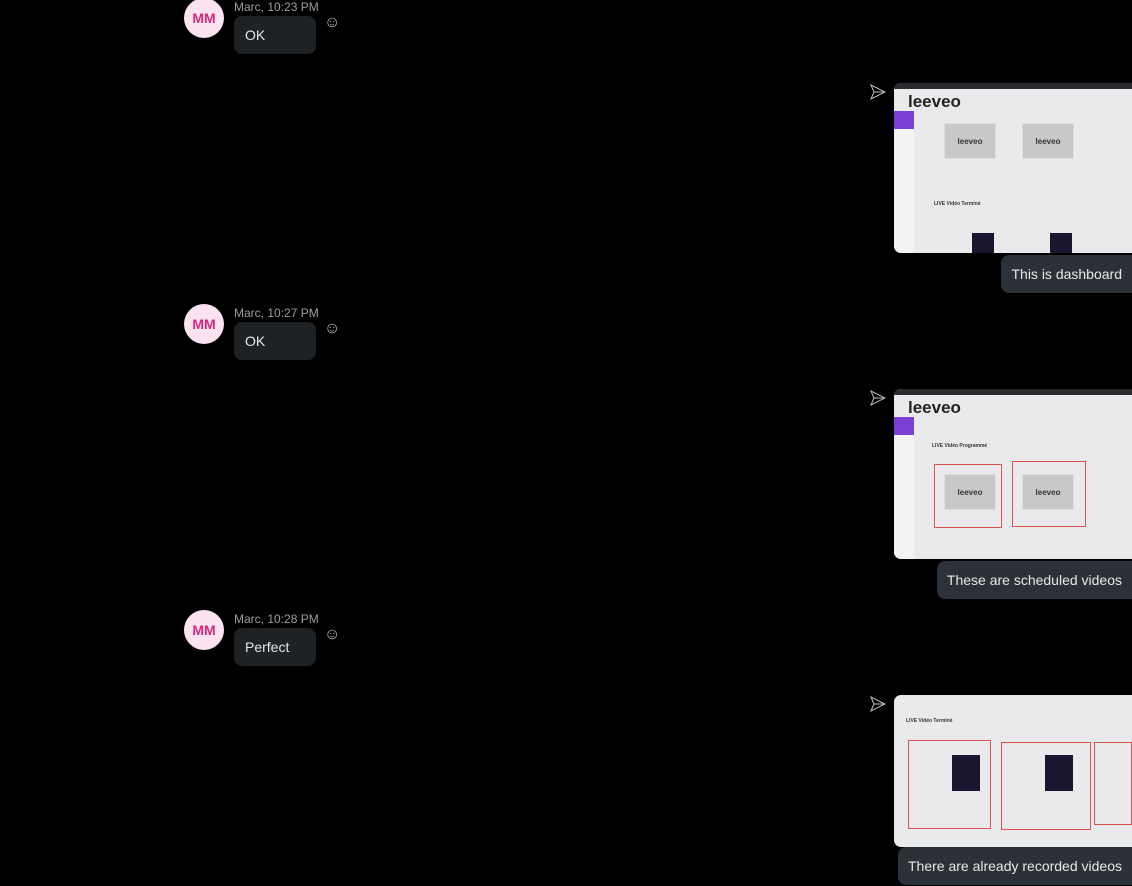  Describe the element at coordinates (1066, 274) in the screenshot. I see `message-caption: This is dashboard` at that location.